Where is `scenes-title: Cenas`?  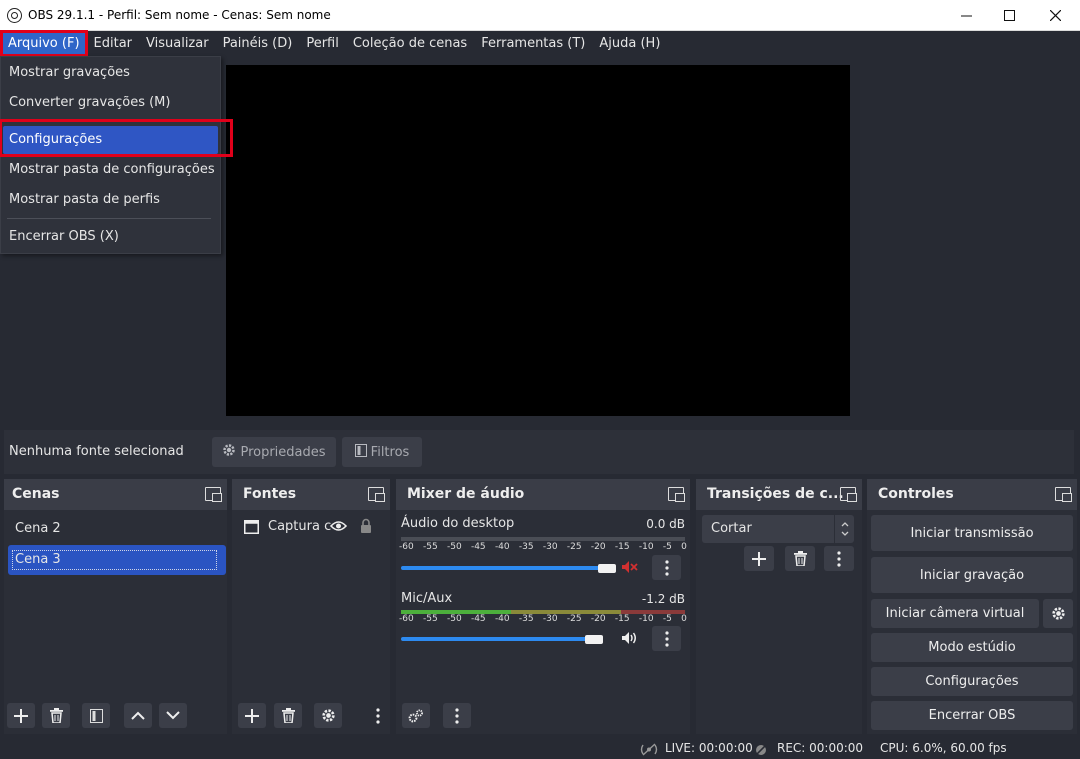
scenes-title: Cenas is located at coordinates (36, 494).